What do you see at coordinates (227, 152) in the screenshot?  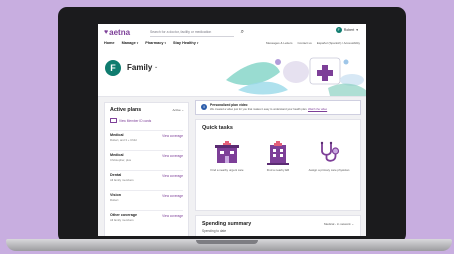 I see `urgent-care-building-icon` at bounding box center [227, 152].